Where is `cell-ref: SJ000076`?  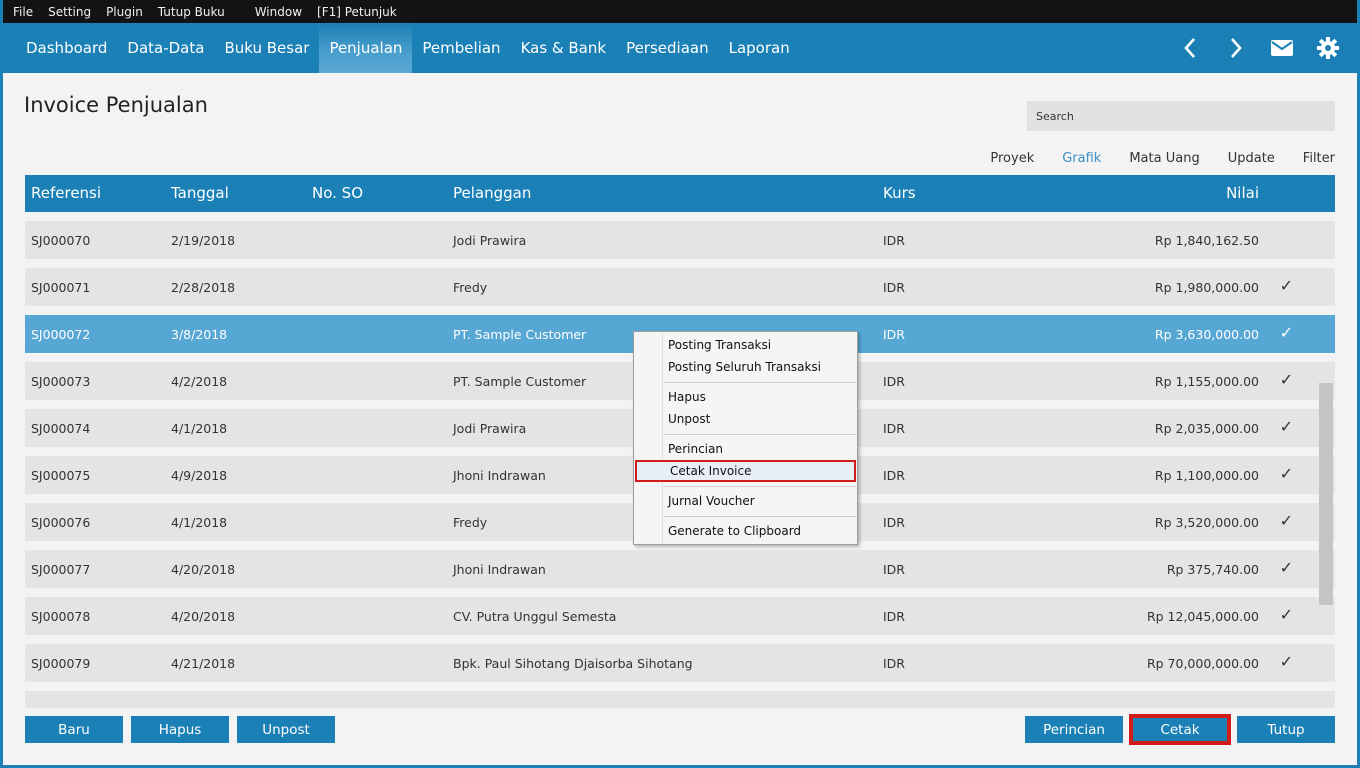 cell-ref: SJ000076 is located at coordinates (61, 522).